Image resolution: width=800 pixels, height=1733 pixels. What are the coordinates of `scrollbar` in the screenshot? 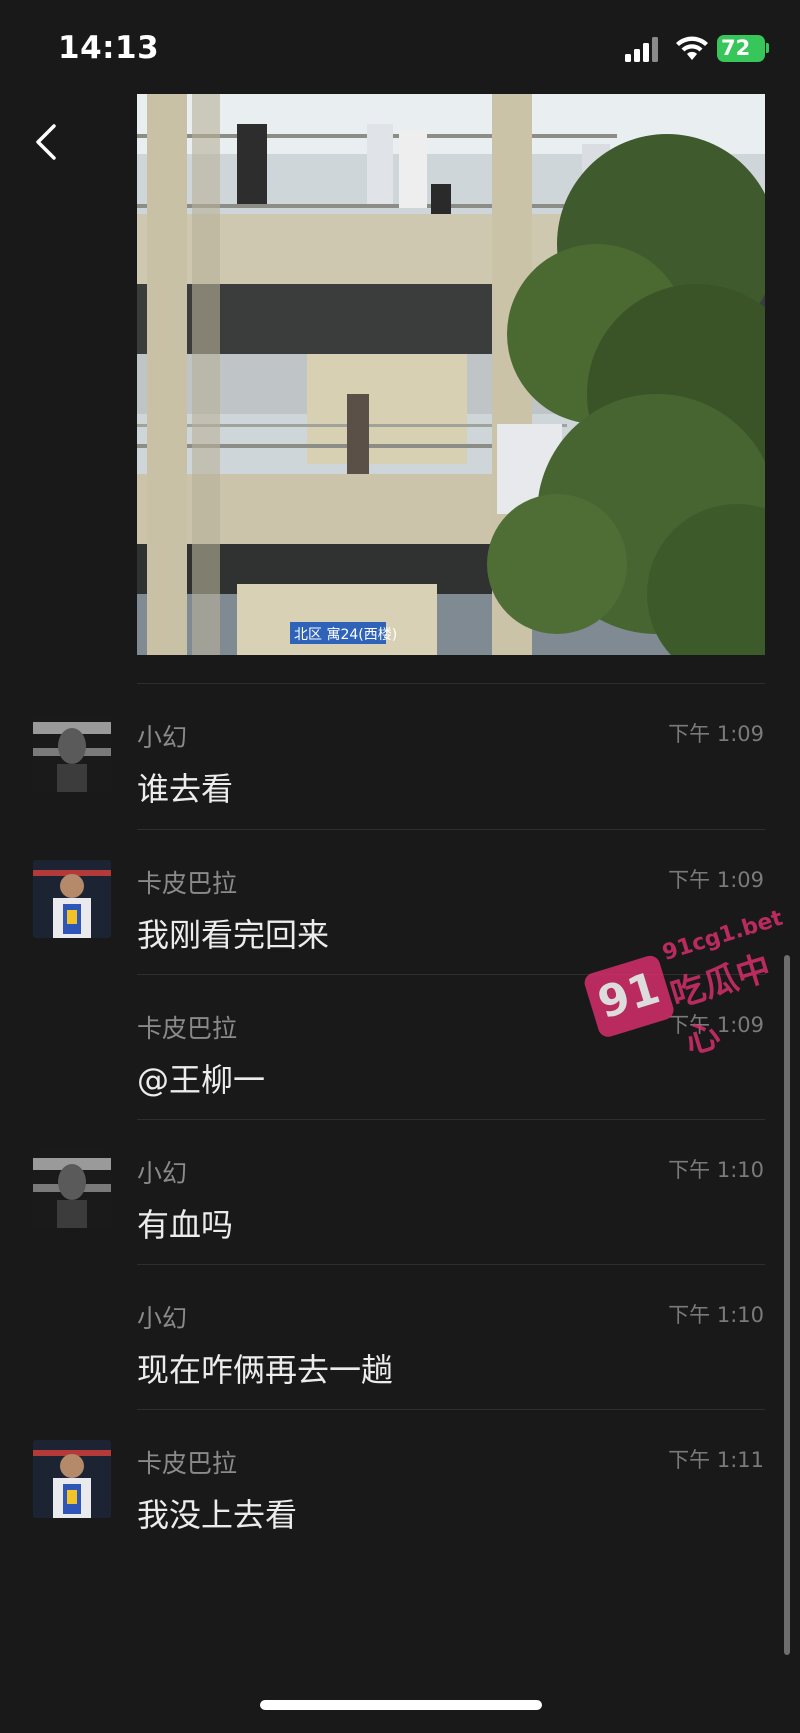 It's located at (787, 1305).